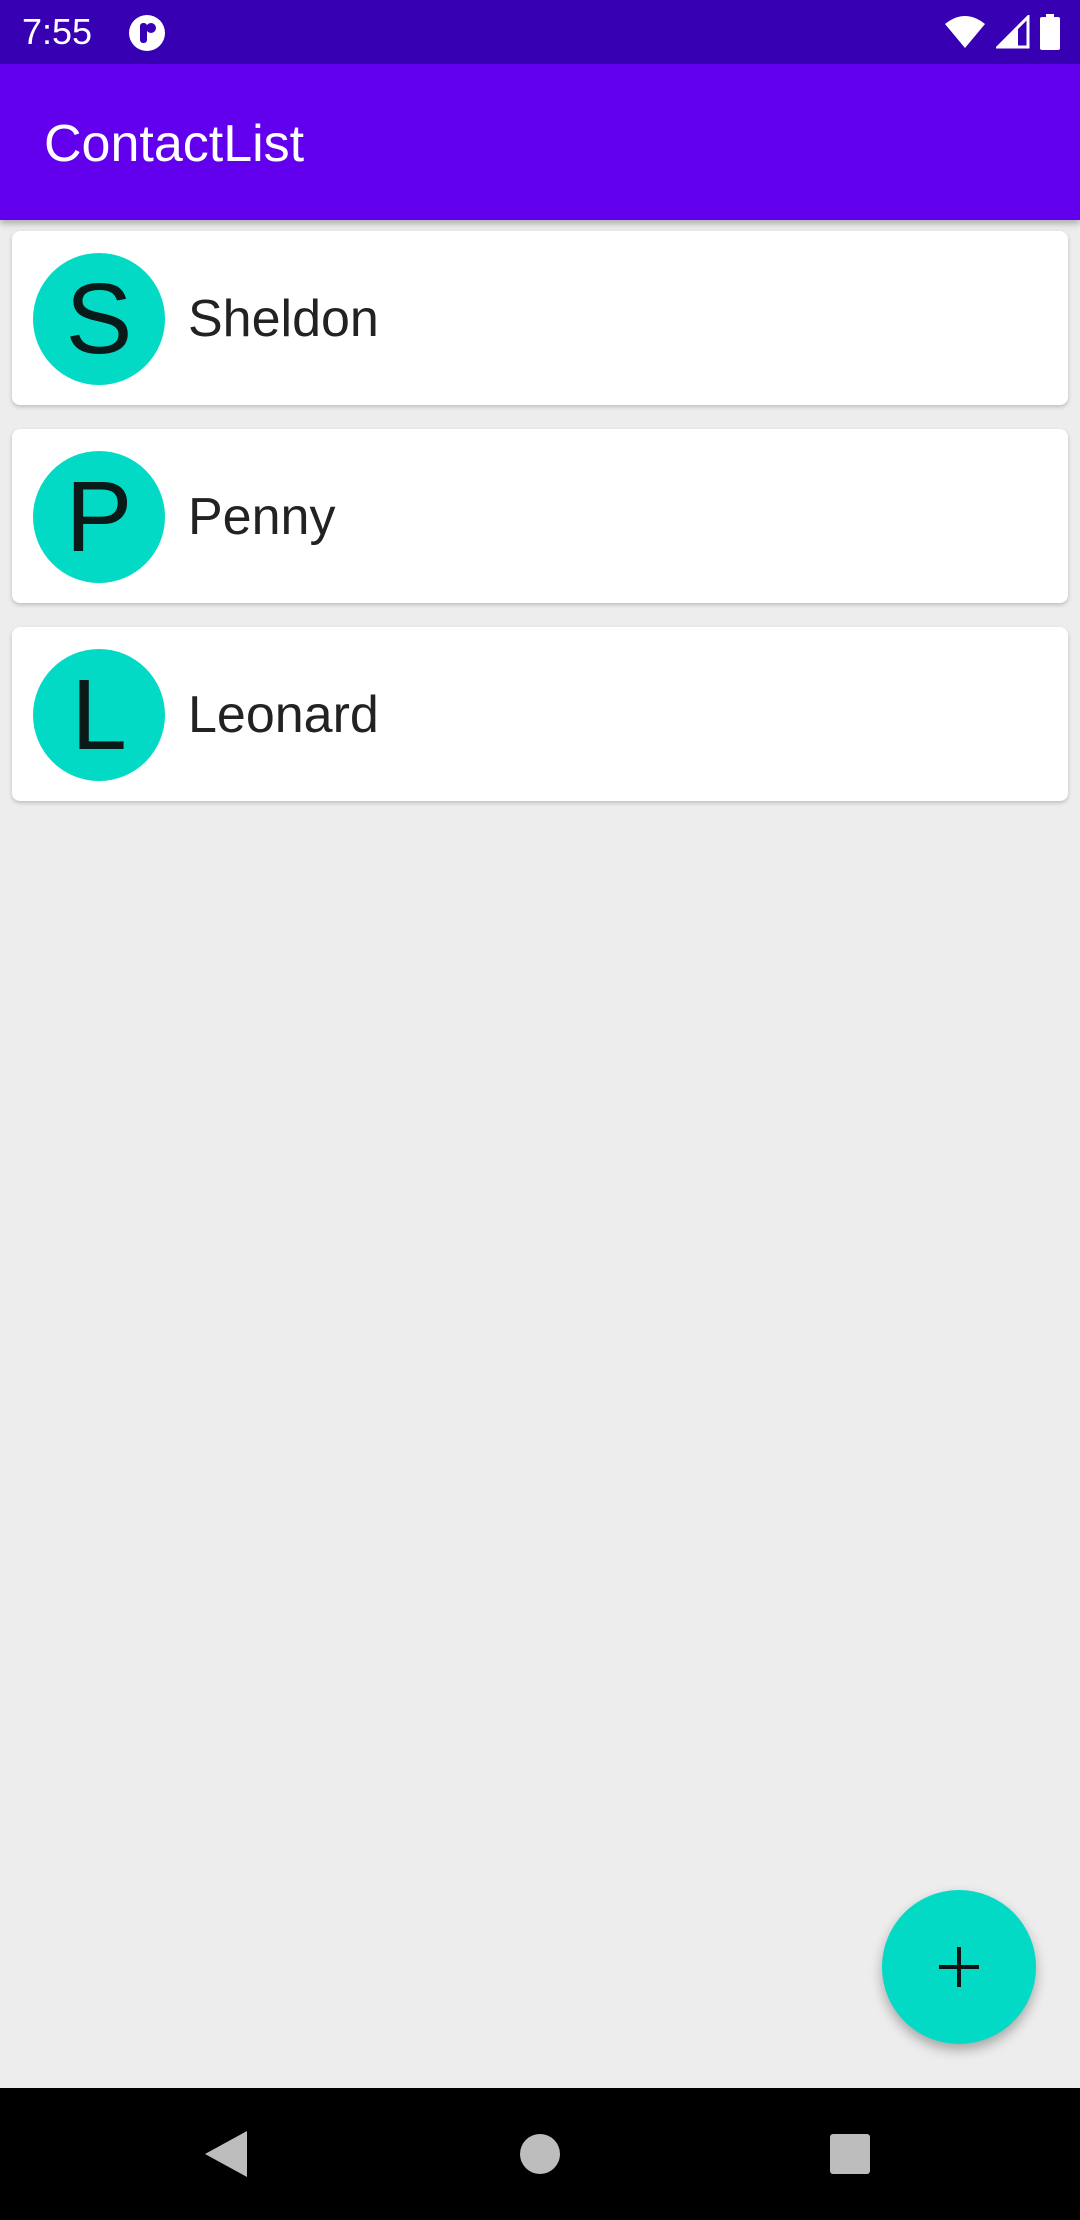 This screenshot has width=1080, height=2220. What do you see at coordinates (57, 31) in the screenshot?
I see `status-time: 7:55` at bounding box center [57, 31].